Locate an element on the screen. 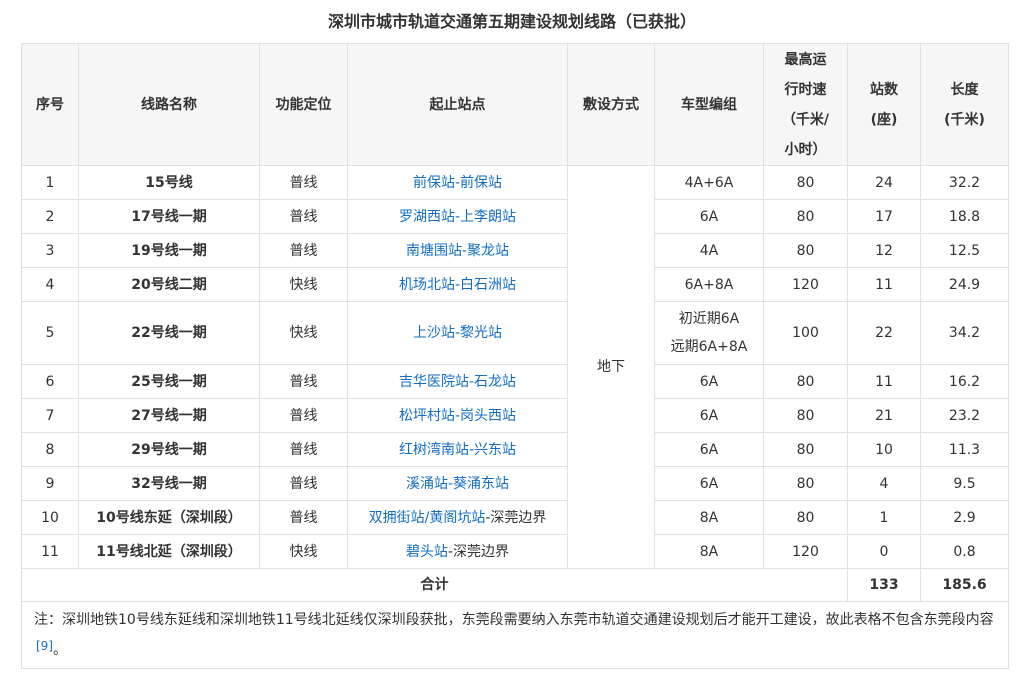  header-speed-line: 小时） is located at coordinates (805, 149).